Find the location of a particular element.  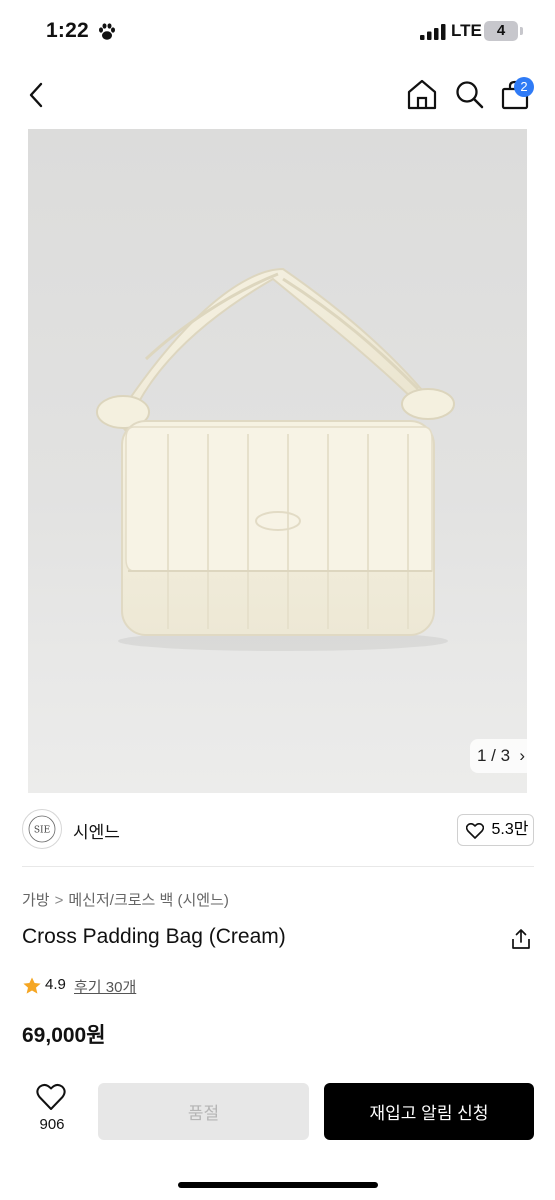

reviews-link: 후기 30개 is located at coordinates (105, 986).